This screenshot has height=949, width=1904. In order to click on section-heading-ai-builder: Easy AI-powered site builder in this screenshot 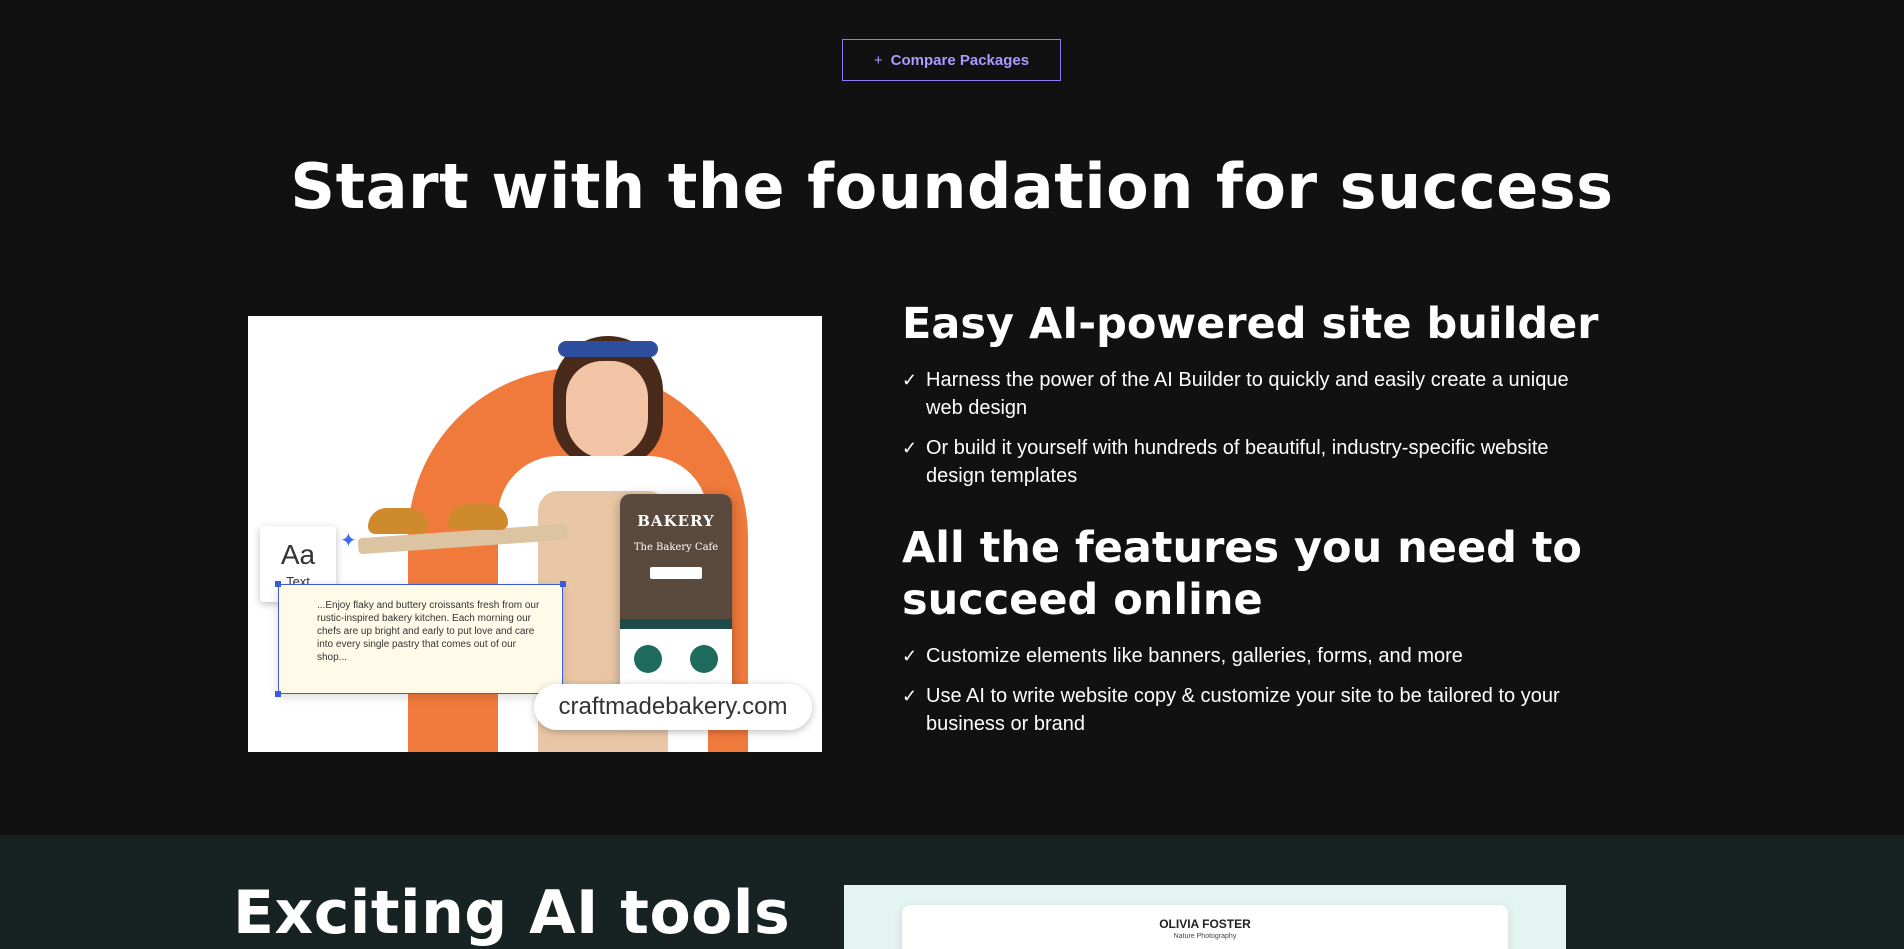, I will do `click(1250, 324)`.